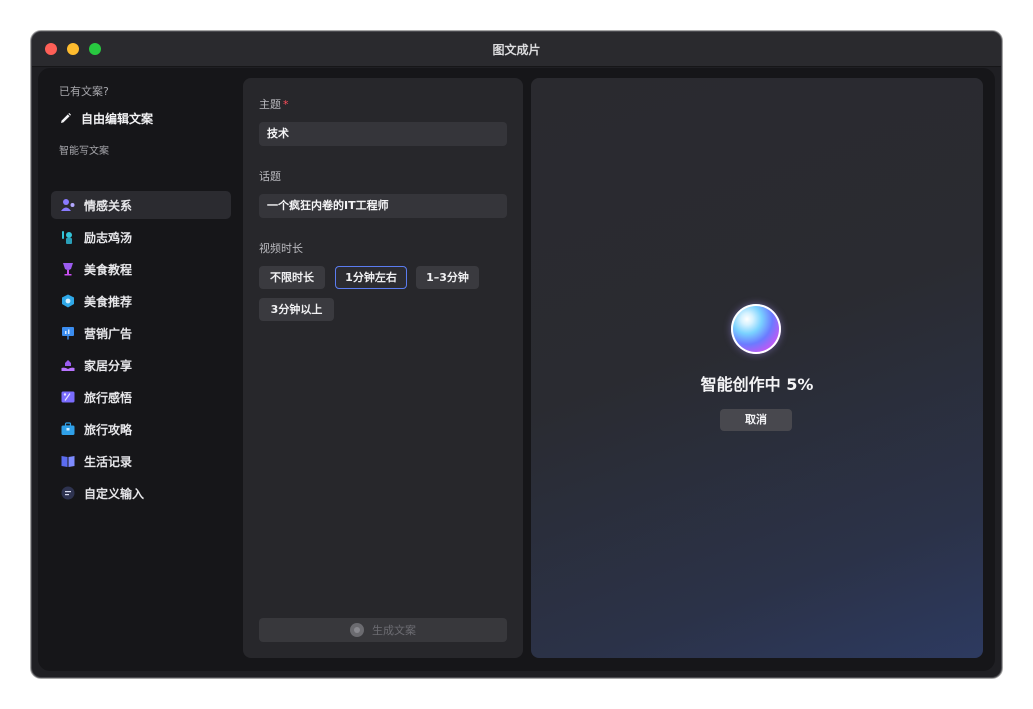  I want to click on generate-copy-label: 生成文案, so click(394, 630).